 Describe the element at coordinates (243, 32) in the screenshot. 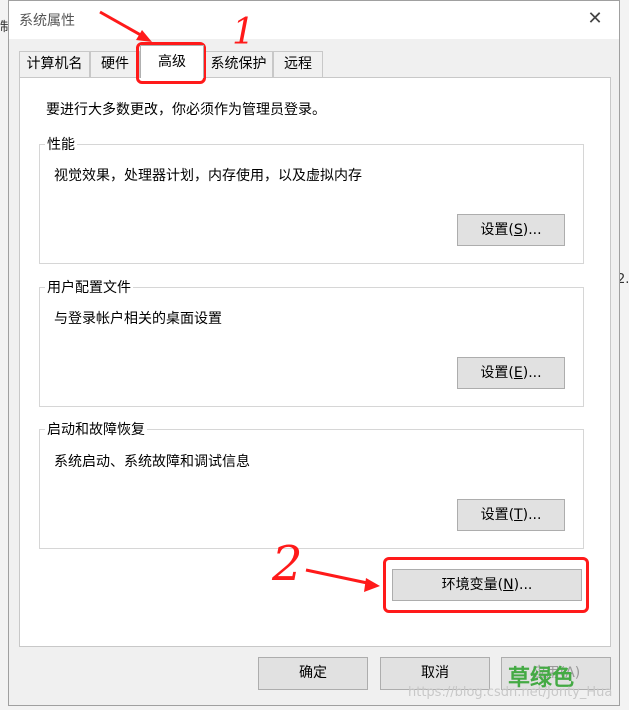

I see `annotation-step-1: 1` at that location.